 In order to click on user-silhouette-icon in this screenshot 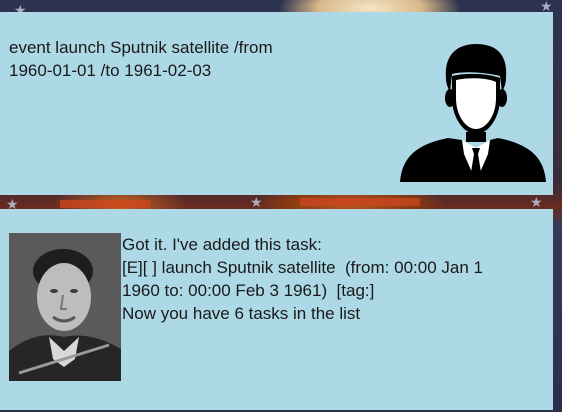, I will do `click(473, 113)`.